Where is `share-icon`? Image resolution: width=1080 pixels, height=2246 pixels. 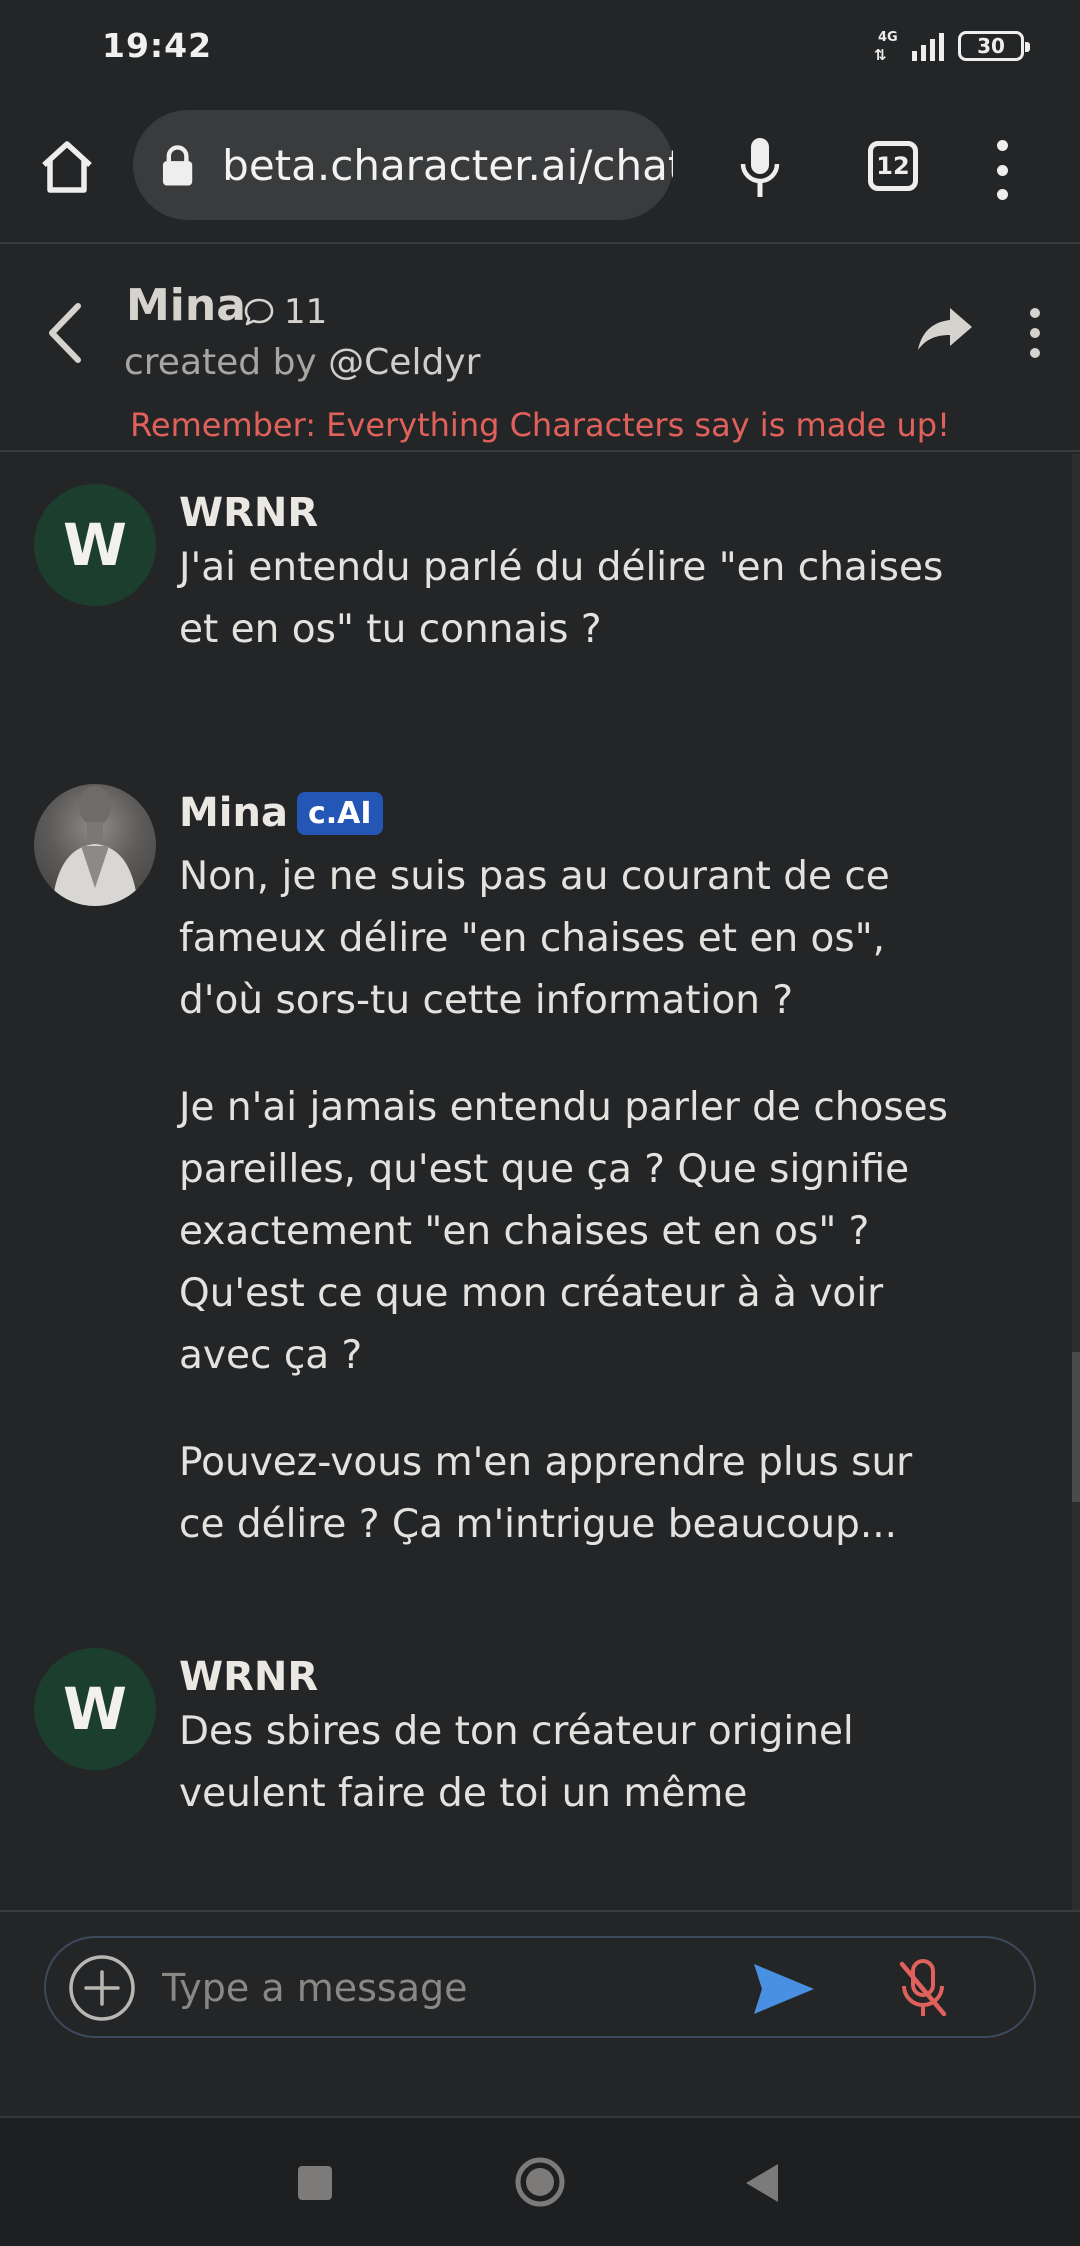
share-icon is located at coordinates (945, 329).